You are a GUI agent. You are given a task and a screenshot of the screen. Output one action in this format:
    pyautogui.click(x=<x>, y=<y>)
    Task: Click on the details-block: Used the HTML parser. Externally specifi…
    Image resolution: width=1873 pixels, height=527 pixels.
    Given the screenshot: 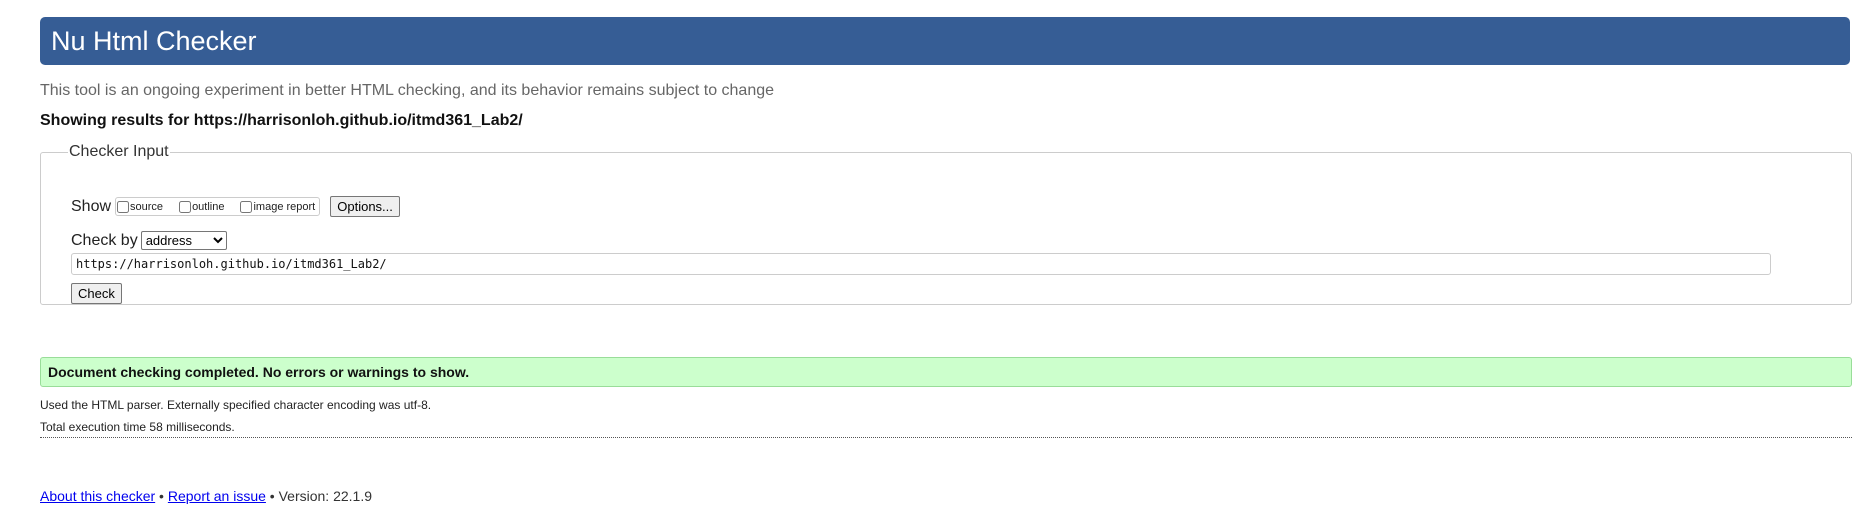 What is the action you would take?
    pyautogui.click(x=235, y=416)
    